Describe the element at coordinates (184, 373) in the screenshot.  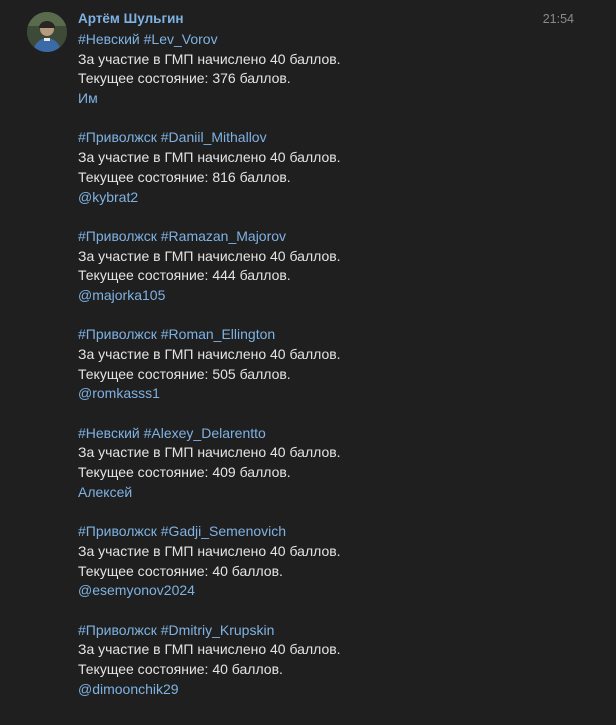
I see `entry-points-total: Текущее состояние: 505 баллов.` at that location.